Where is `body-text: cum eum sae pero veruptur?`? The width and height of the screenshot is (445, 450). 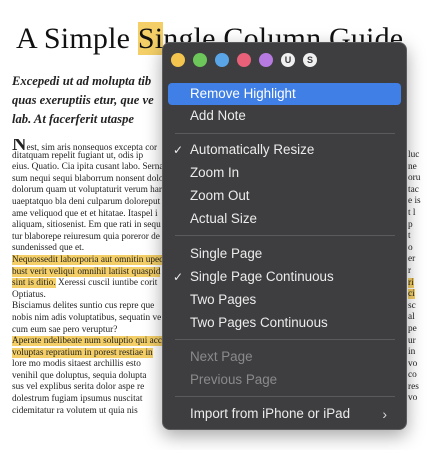
body-text: cum eum sae pero veruptur? is located at coordinates (65, 329).